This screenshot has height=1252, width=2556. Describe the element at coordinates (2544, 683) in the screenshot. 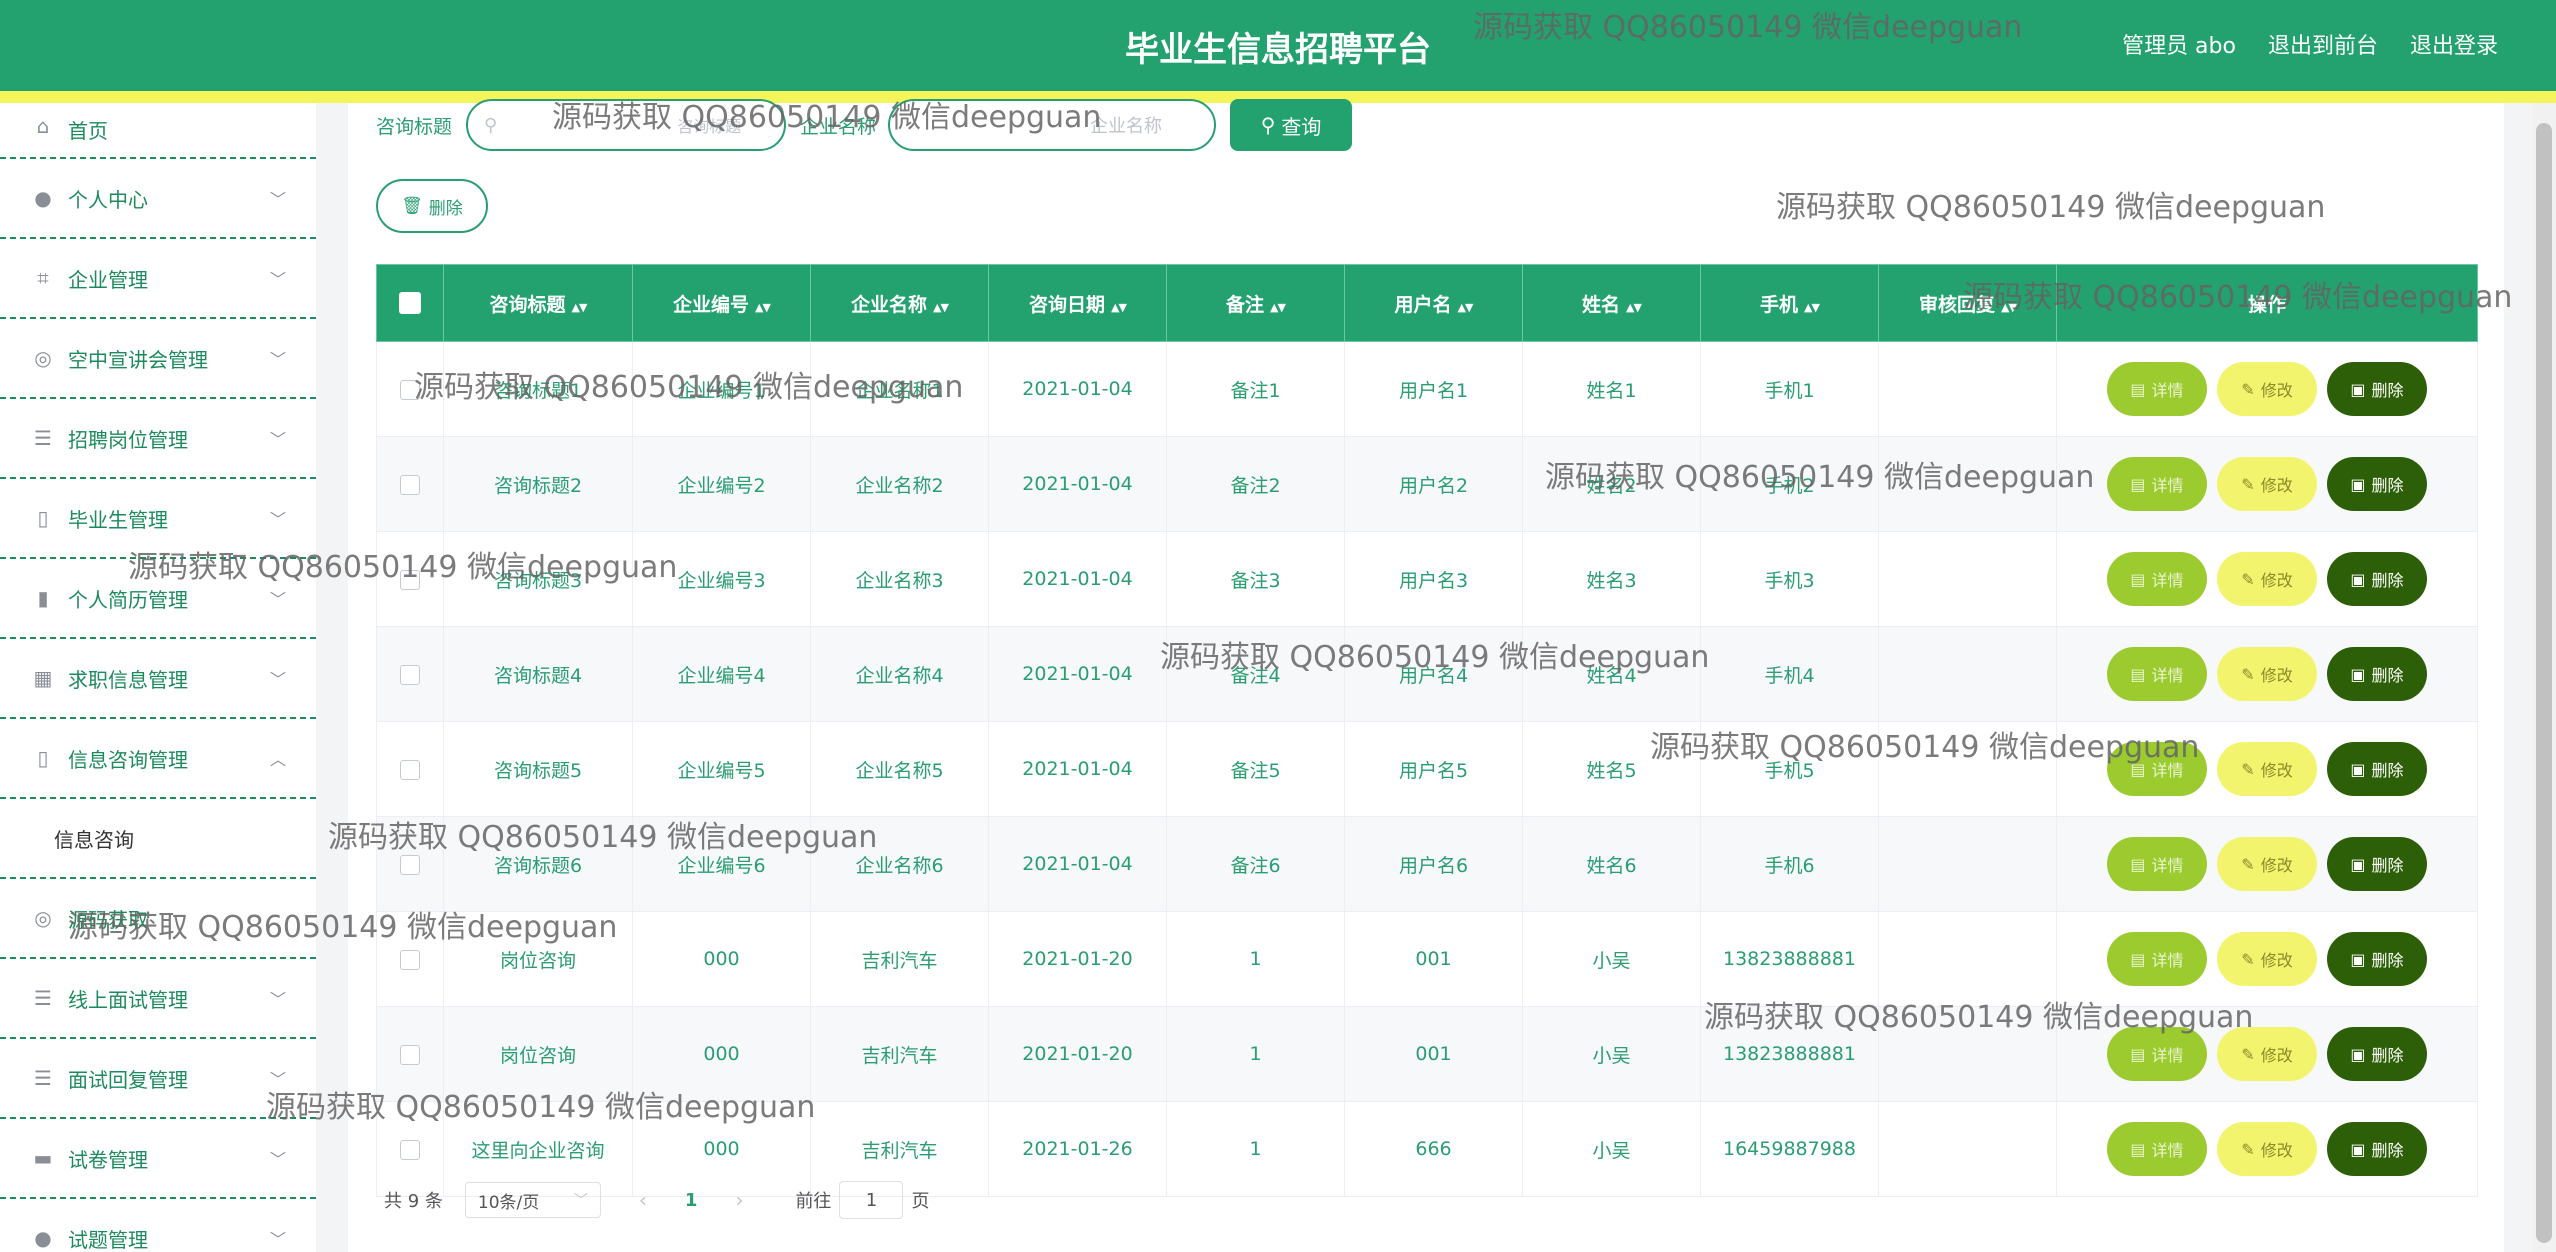

I see `scrollbar-thumb` at that location.